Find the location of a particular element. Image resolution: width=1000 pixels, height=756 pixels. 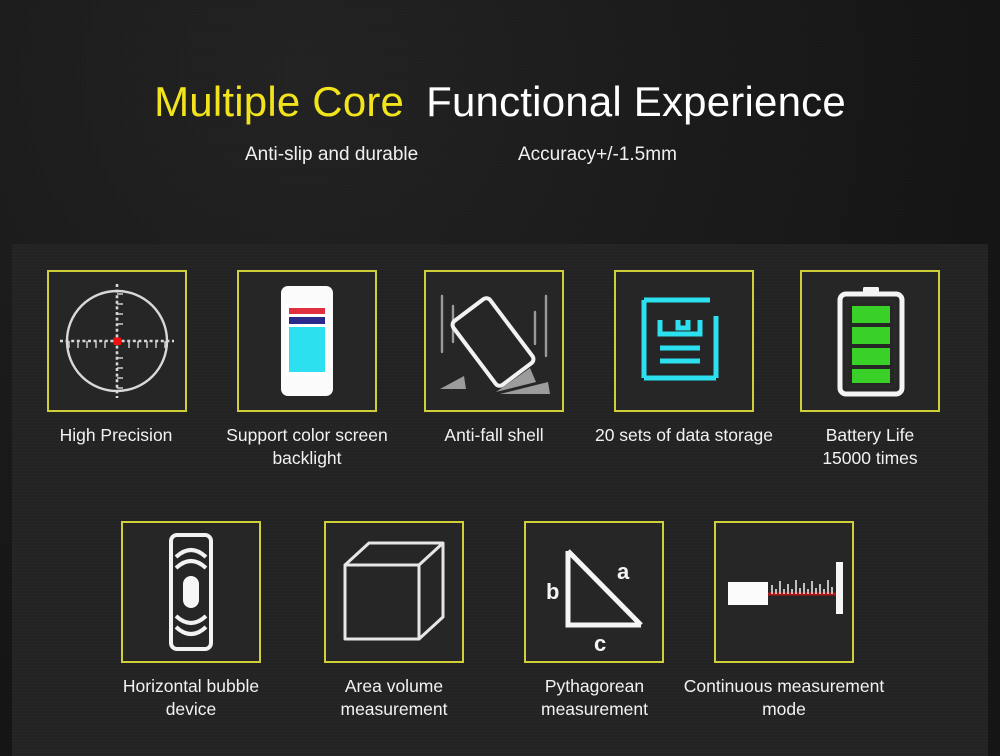

wireframe-cube-icon is located at coordinates (394, 591).